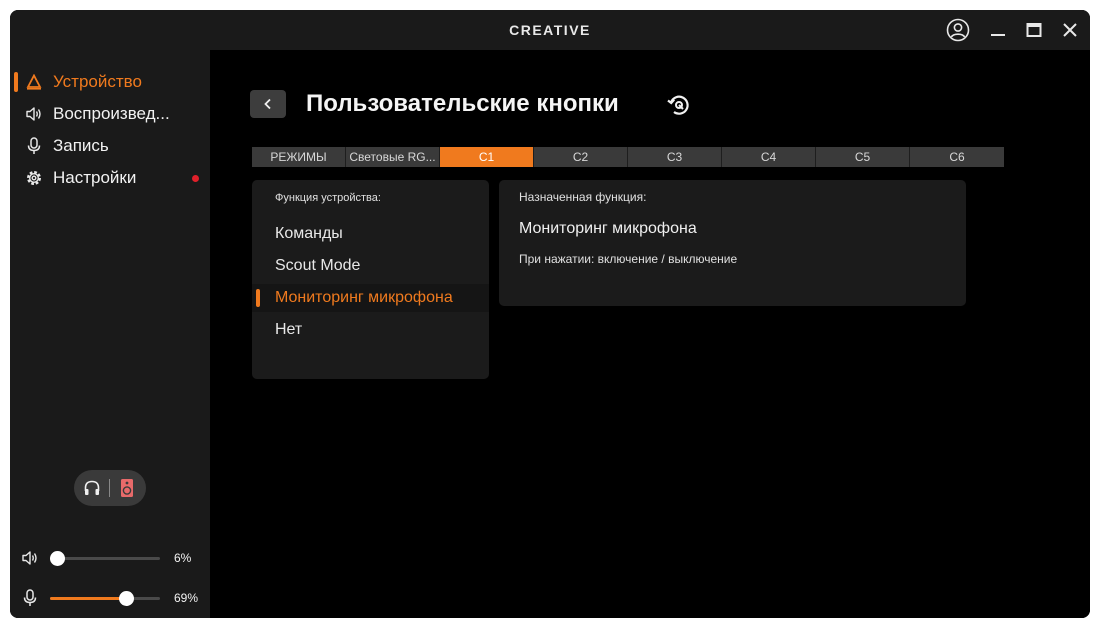 The image size is (1100, 628). I want to click on device-icon, so click(34, 82).